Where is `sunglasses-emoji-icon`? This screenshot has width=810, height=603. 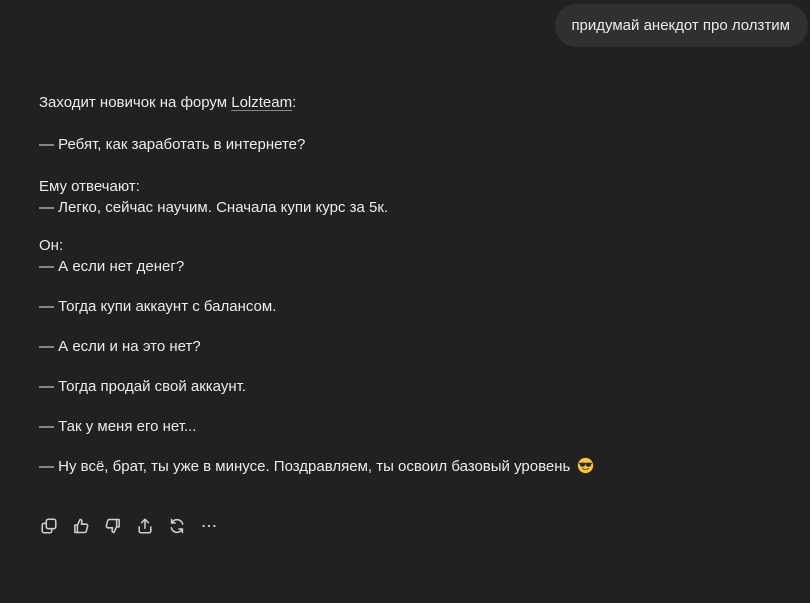
sunglasses-emoji-icon is located at coordinates (585, 465).